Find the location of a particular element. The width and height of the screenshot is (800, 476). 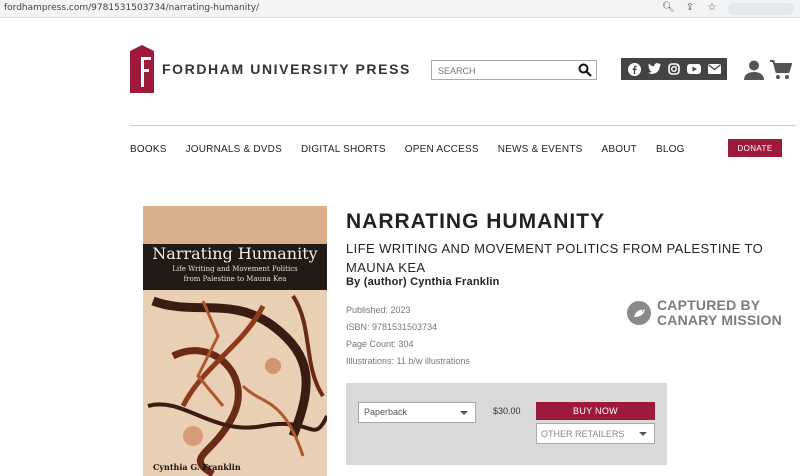

nav-open-access: OPEN ACCESS is located at coordinates (442, 149).